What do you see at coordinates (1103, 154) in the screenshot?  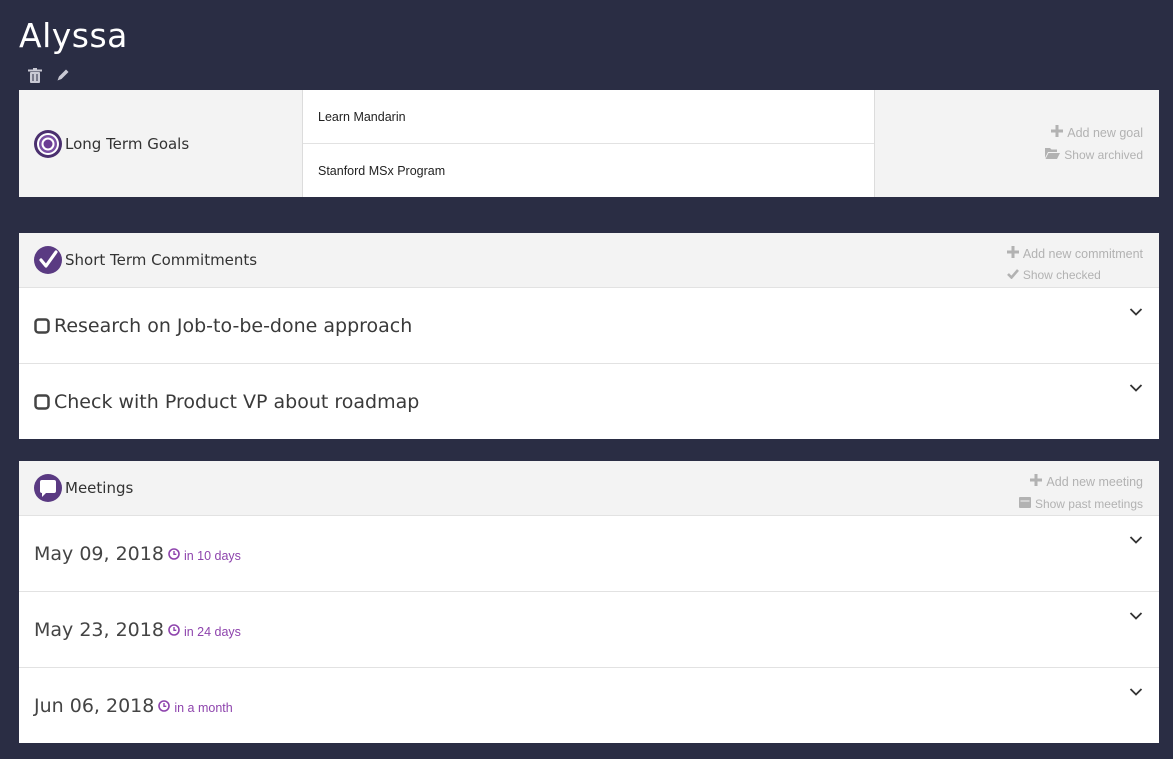 I see `show-archived-label: Show archived` at bounding box center [1103, 154].